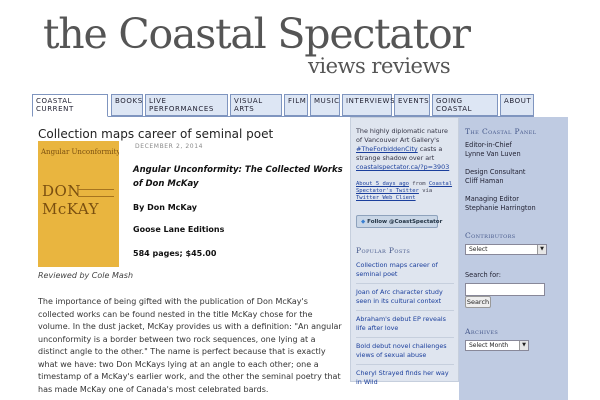 The height and width of the screenshot is (400, 600). What do you see at coordinates (70, 200) in the screenshot?
I see `cover-author: DON McKAY` at bounding box center [70, 200].